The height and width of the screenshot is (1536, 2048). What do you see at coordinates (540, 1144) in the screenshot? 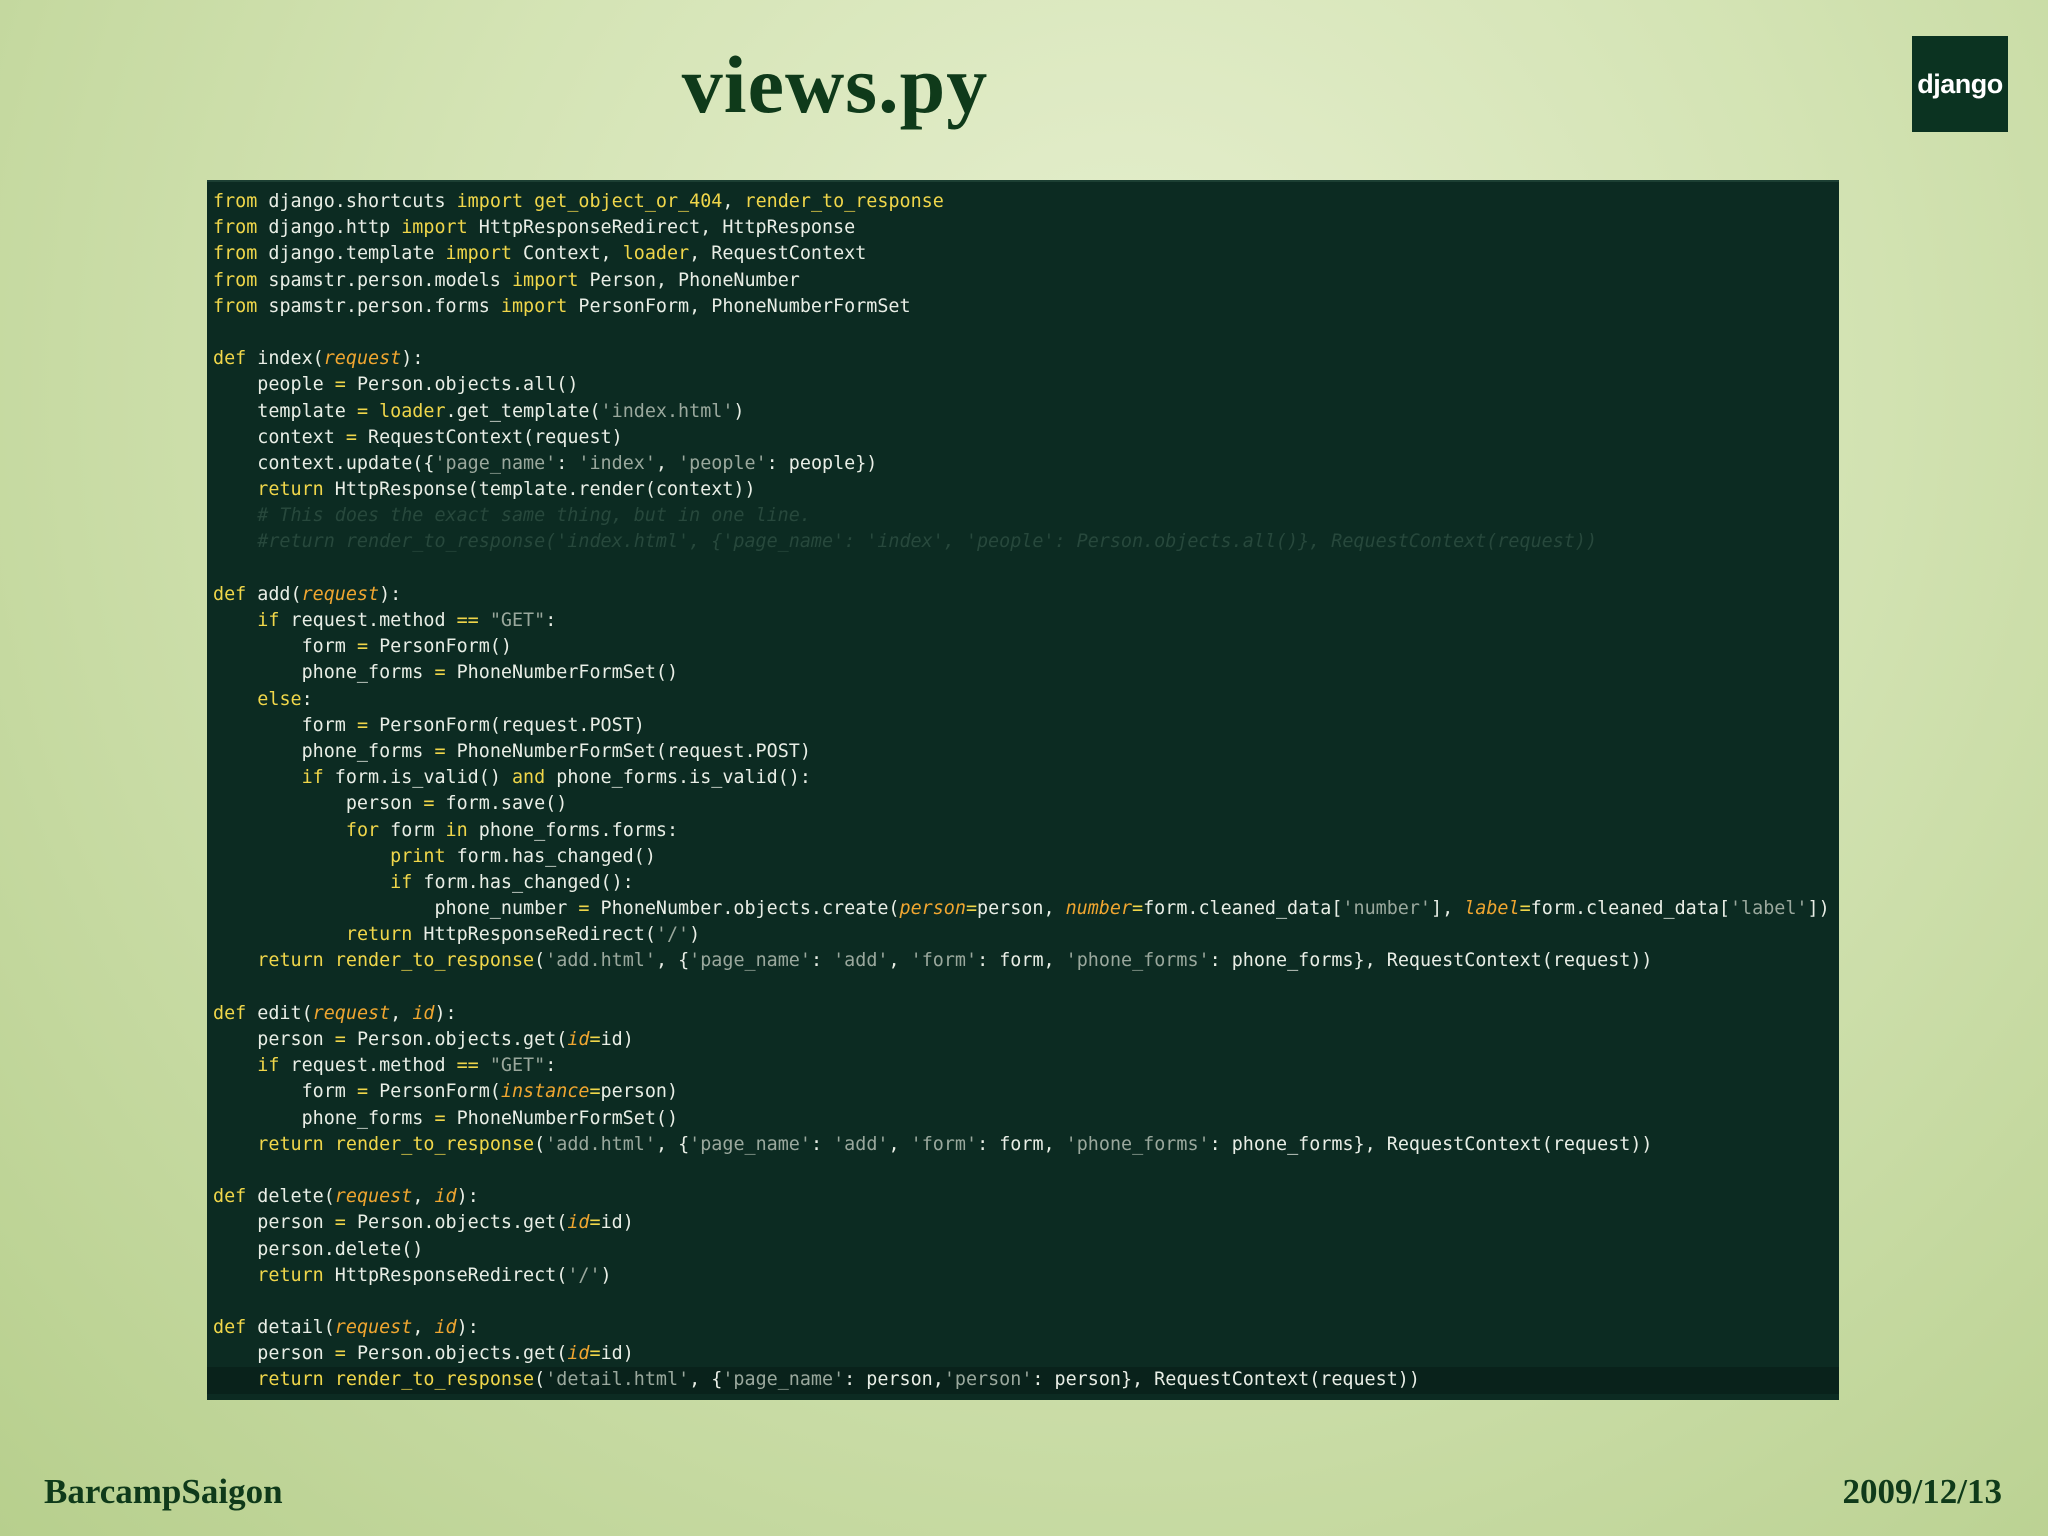
I see `code-token: (` at bounding box center [540, 1144].